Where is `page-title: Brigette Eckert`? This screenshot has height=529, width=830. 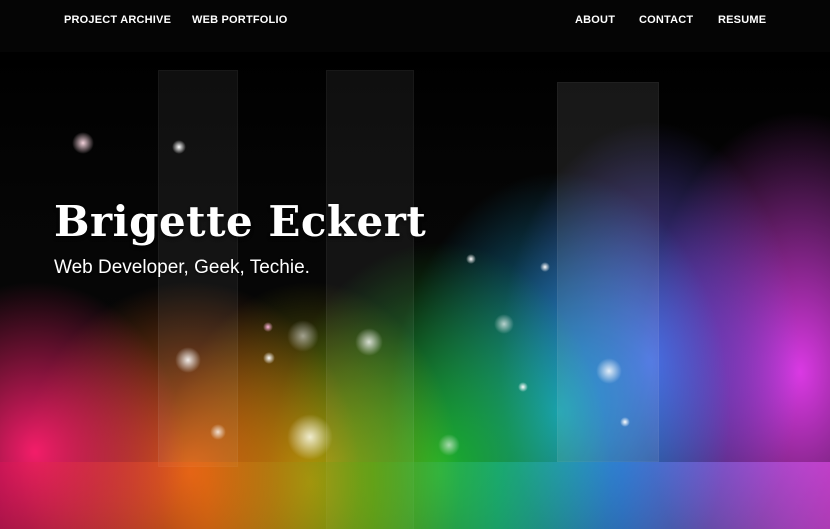 page-title: Brigette Eckert is located at coordinates (240, 221).